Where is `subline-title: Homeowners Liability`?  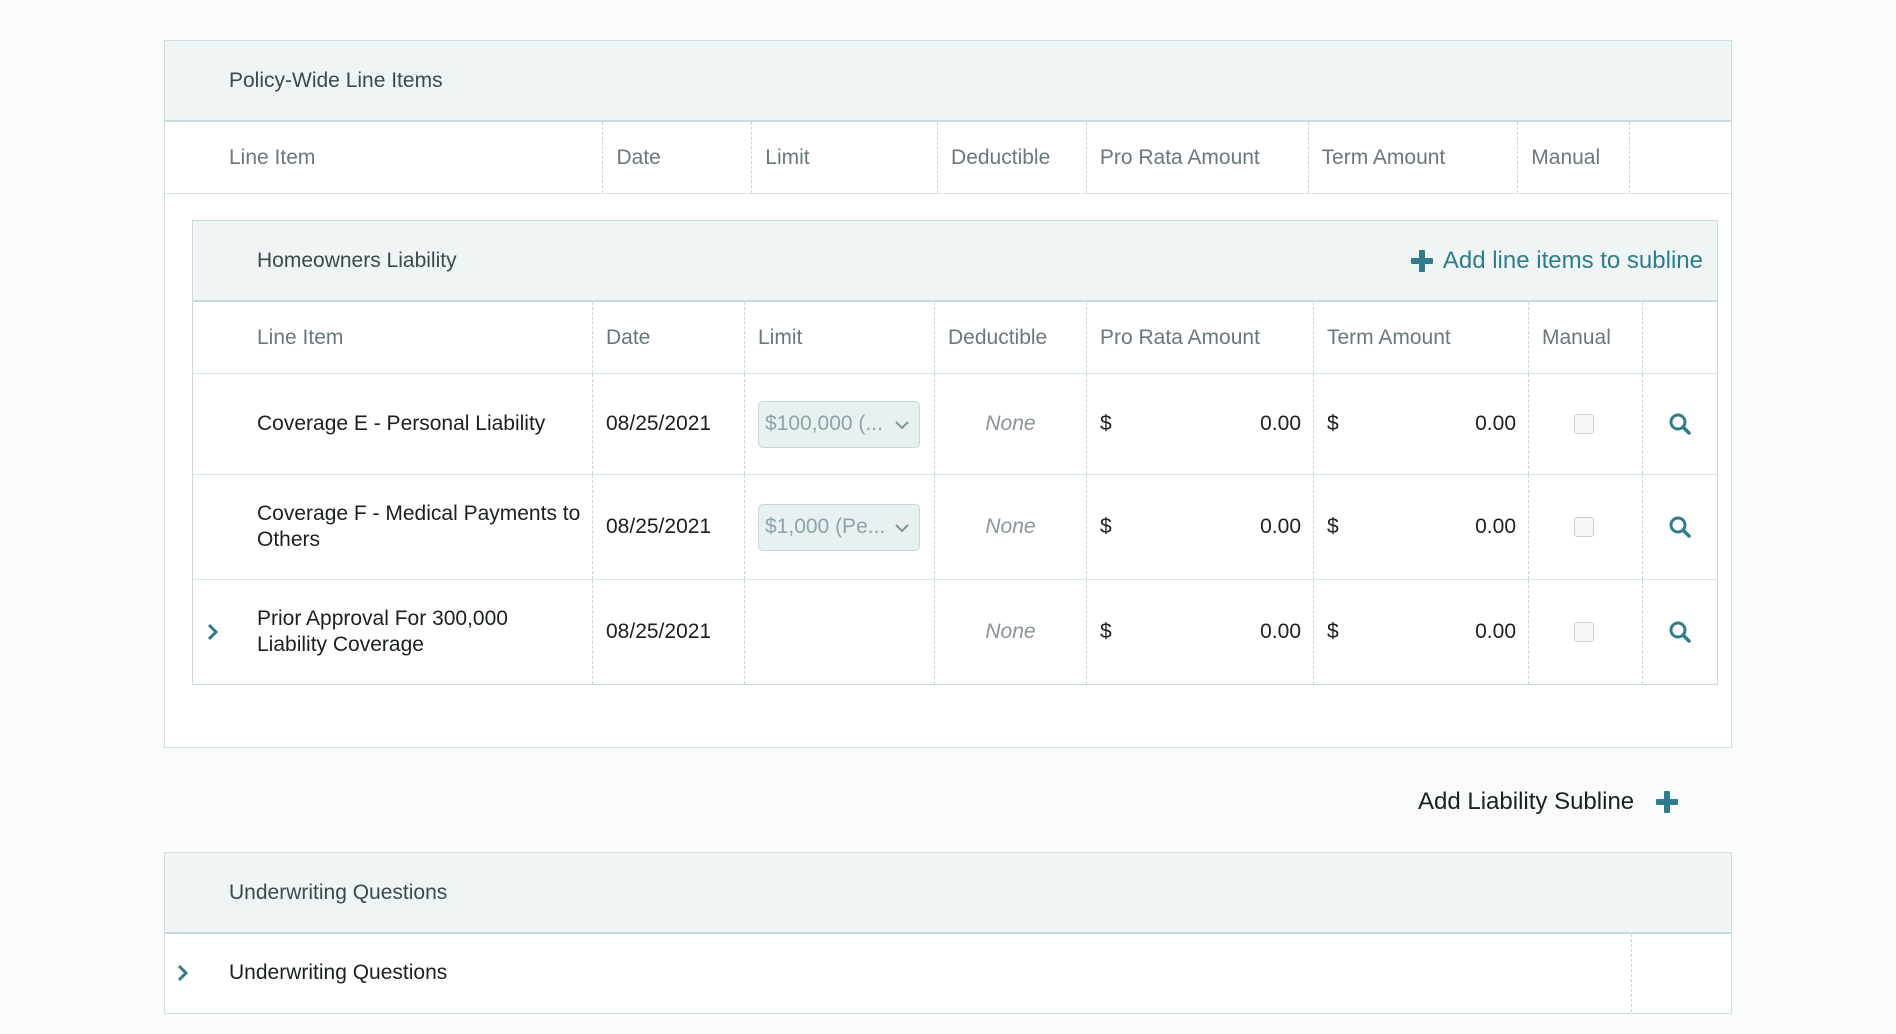
subline-title: Homeowners Liability is located at coordinates (357, 260).